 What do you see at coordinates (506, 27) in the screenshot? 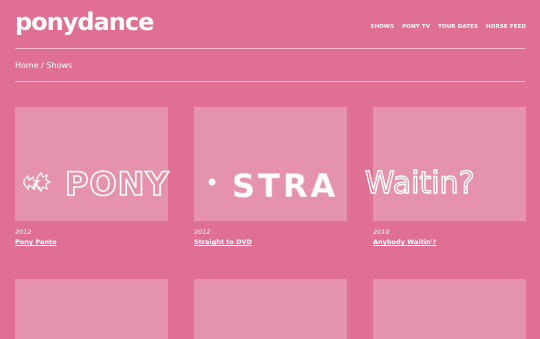
I see `nav-horse-feed: HORSE FEED` at bounding box center [506, 27].